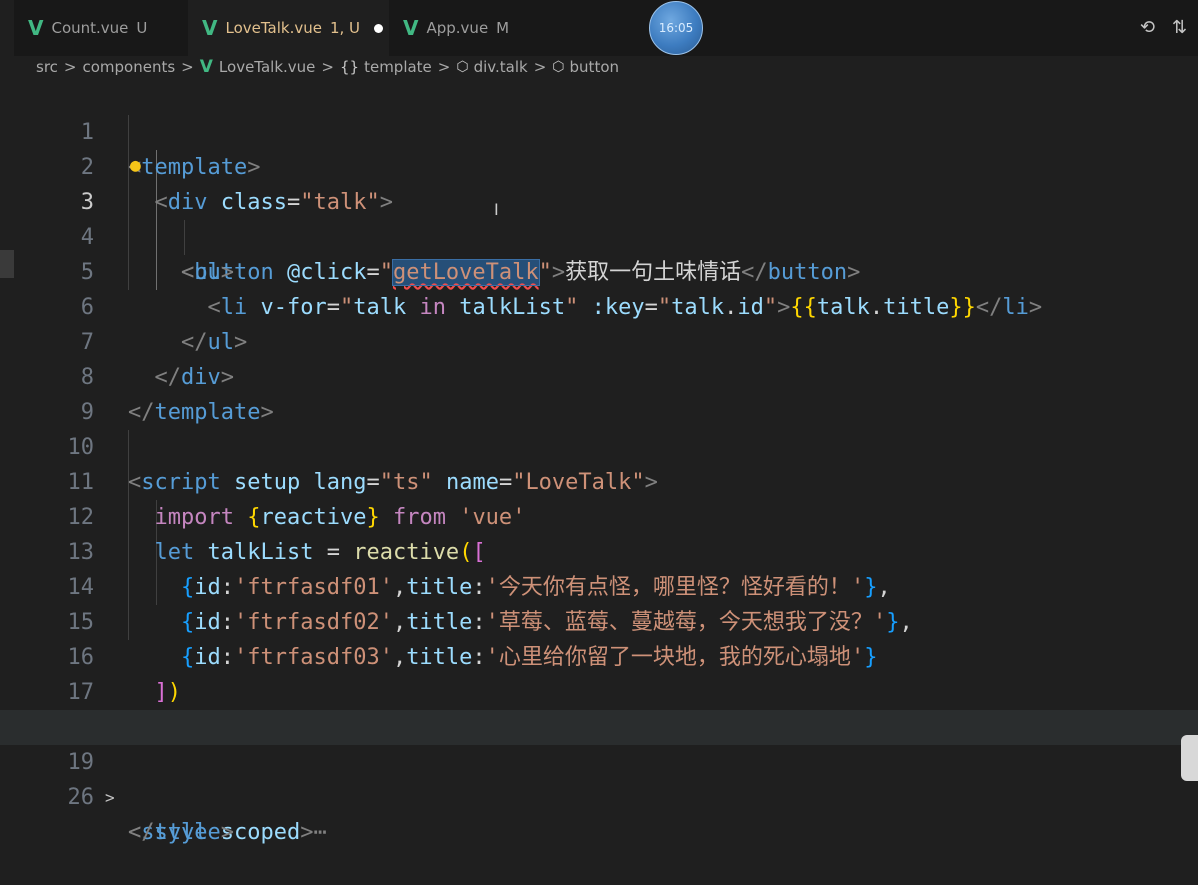 This screenshot has width=1198, height=885. Describe the element at coordinates (496, 209) in the screenshot. I see `mouse-ibeam-cursor-icon: I` at that location.